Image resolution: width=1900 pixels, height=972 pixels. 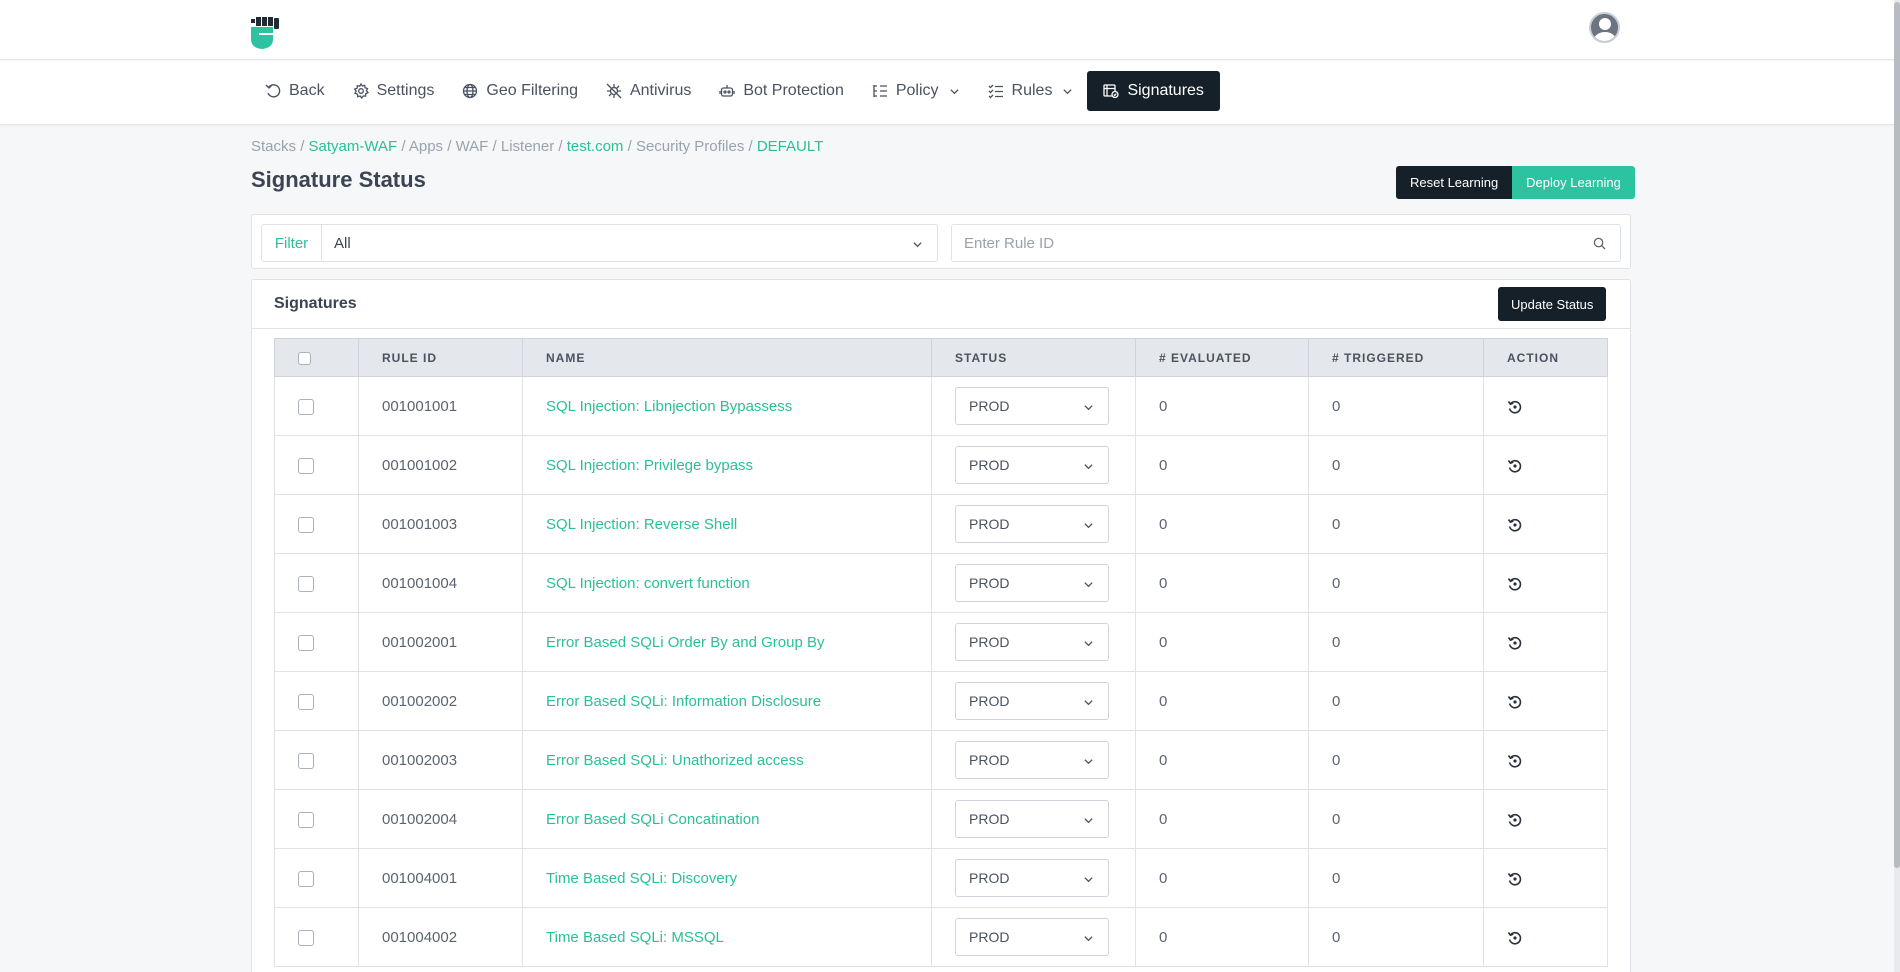 I want to click on row-name-link: Error Based SQLi: Information Disclosure, so click(x=727, y=701).